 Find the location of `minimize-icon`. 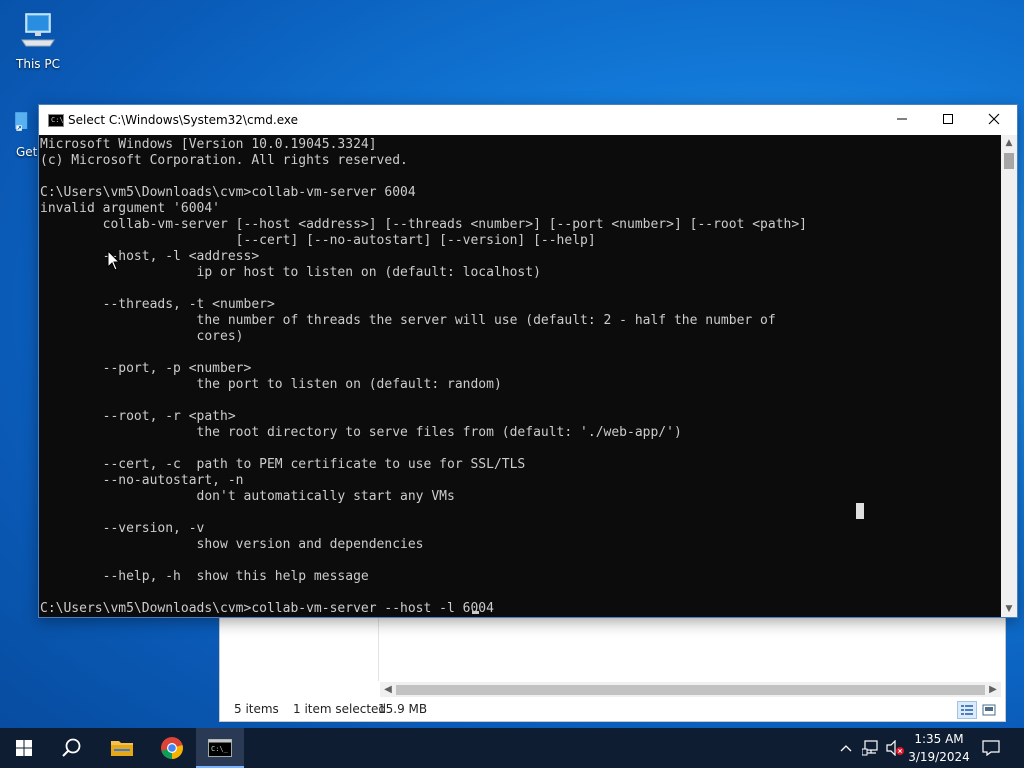

minimize-icon is located at coordinates (902, 119).